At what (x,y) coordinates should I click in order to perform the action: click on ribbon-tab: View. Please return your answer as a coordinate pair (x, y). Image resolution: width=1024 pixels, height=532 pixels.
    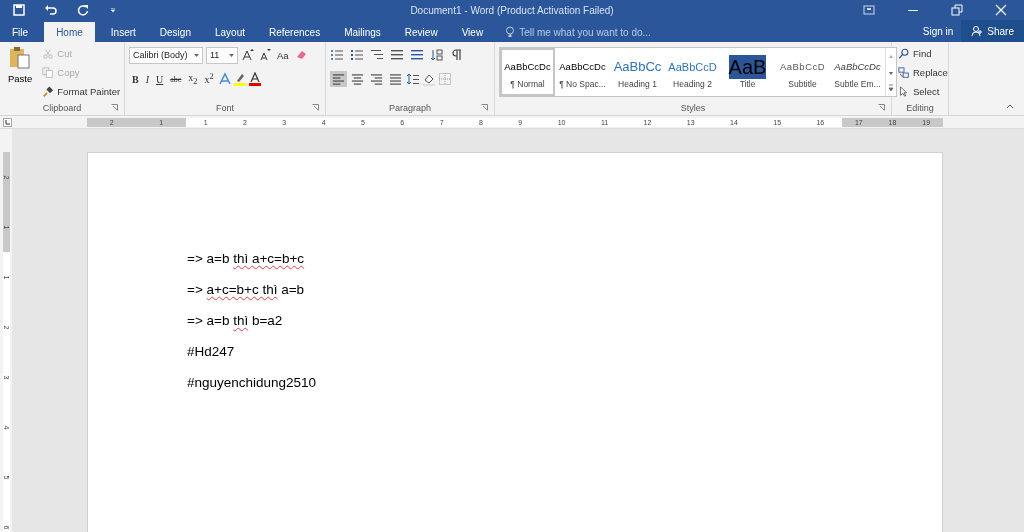
    Looking at the image, I should click on (472, 32).